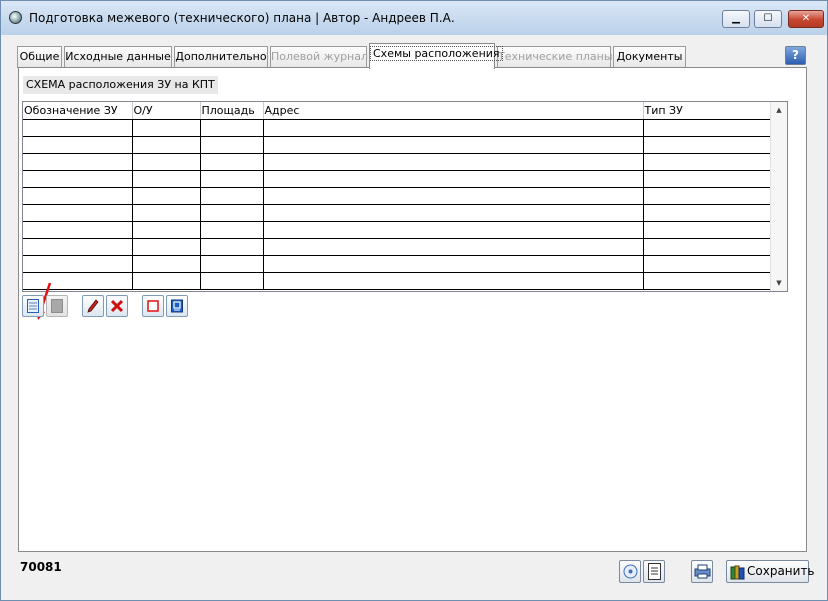  I want to click on delete-button, so click(117, 306).